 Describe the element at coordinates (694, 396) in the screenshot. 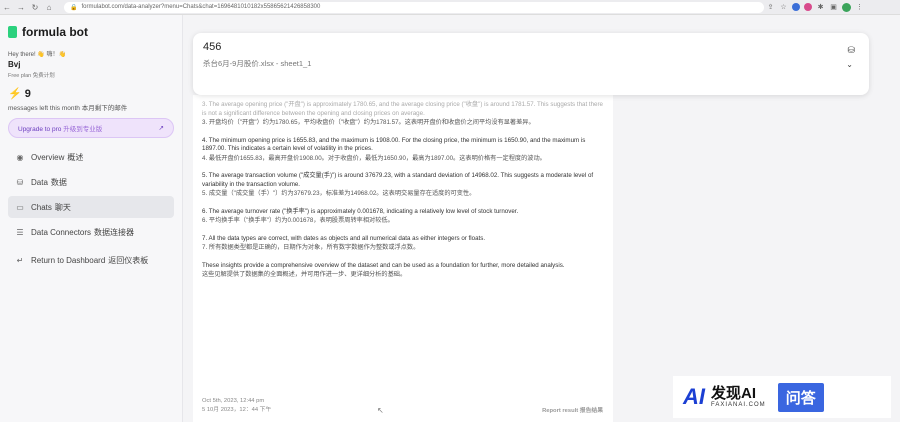

I see `watermark-logo: AI` at that location.